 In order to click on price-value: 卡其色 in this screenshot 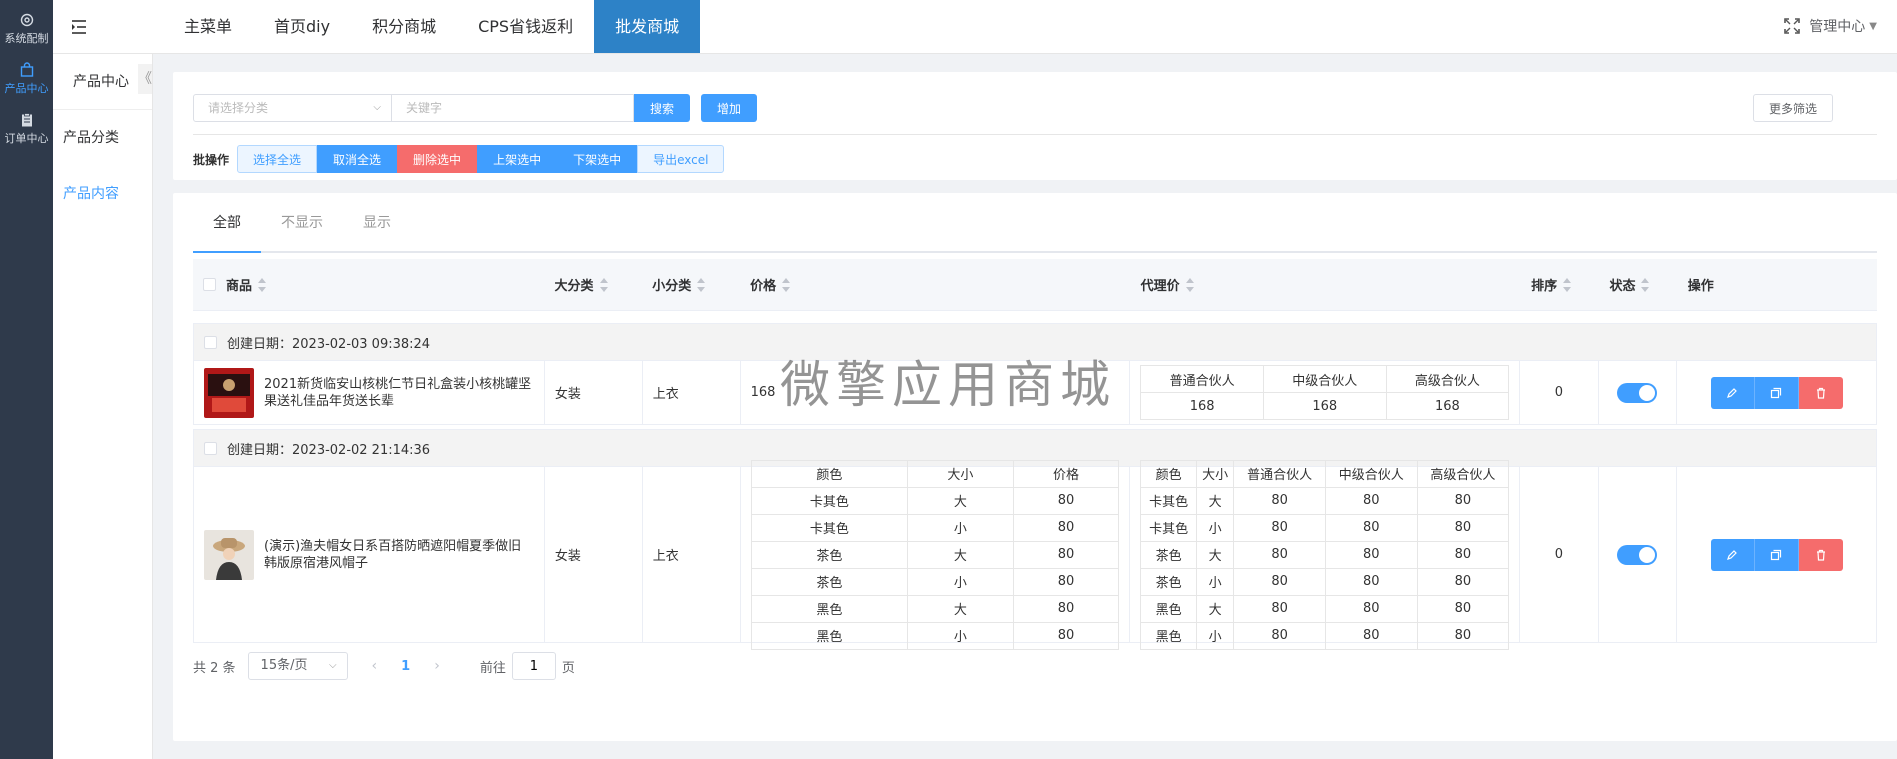, I will do `click(829, 500)`.